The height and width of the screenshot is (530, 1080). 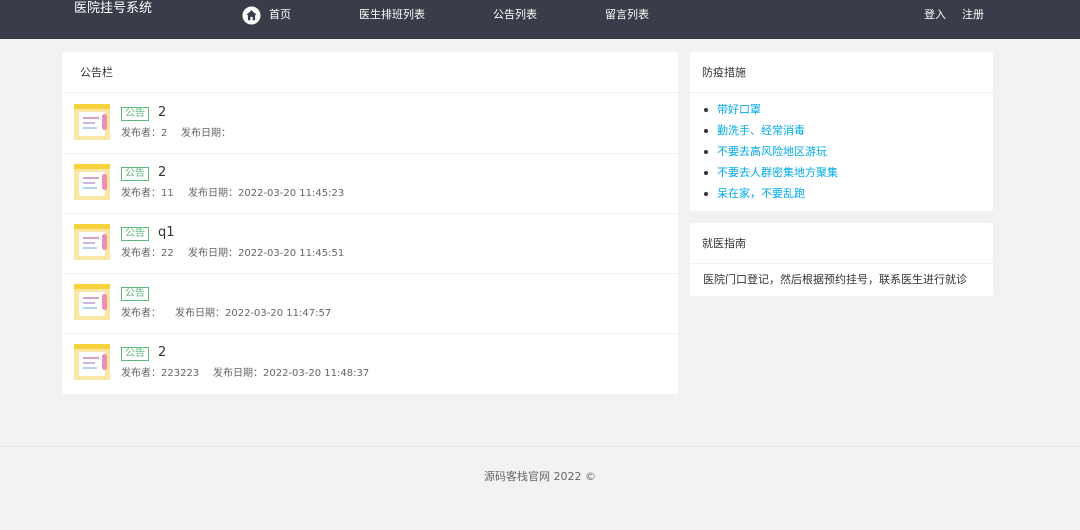 What do you see at coordinates (935, 15) in the screenshot?
I see `login-link: 登入` at bounding box center [935, 15].